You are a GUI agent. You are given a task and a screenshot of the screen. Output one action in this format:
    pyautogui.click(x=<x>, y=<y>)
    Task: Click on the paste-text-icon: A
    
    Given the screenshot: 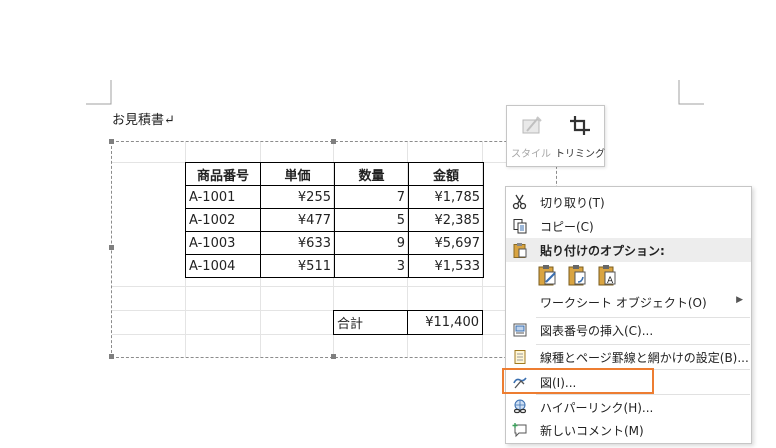 What is the action you would take?
    pyautogui.click(x=608, y=276)
    